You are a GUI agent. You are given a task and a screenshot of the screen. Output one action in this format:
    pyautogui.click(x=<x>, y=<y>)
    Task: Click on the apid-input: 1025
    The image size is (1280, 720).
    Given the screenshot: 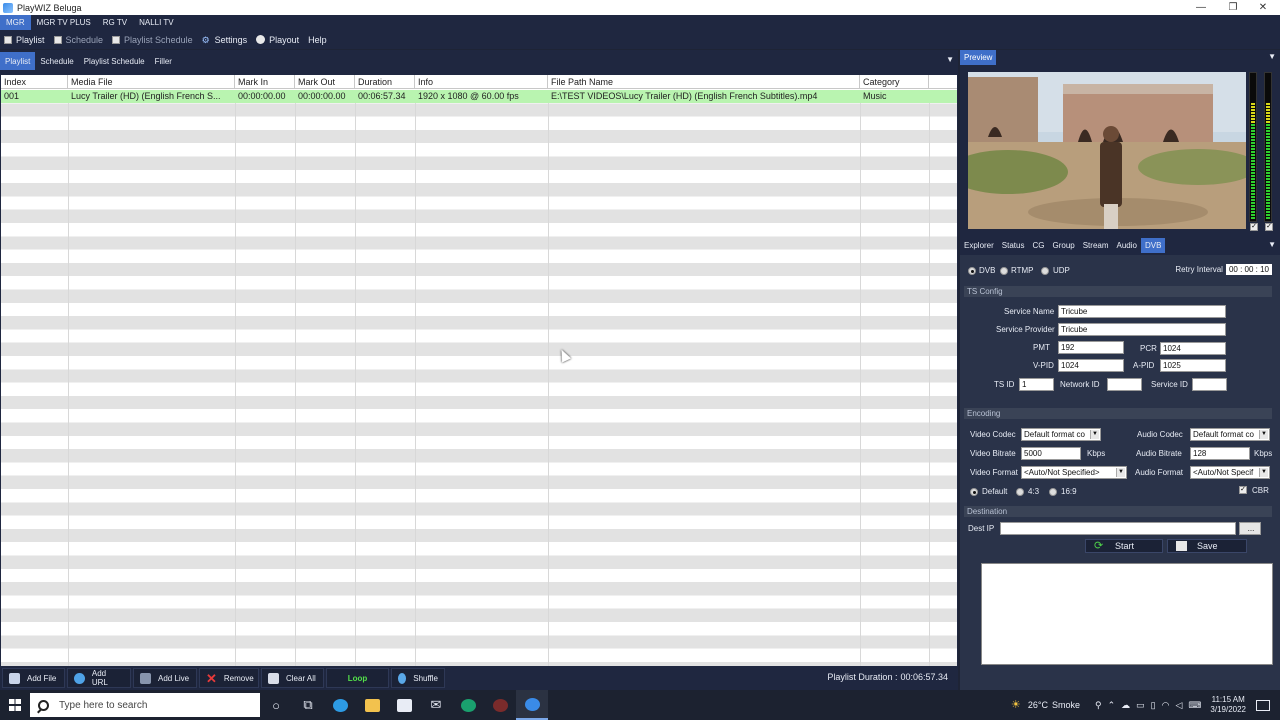 What is the action you would take?
    pyautogui.click(x=1193, y=365)
    